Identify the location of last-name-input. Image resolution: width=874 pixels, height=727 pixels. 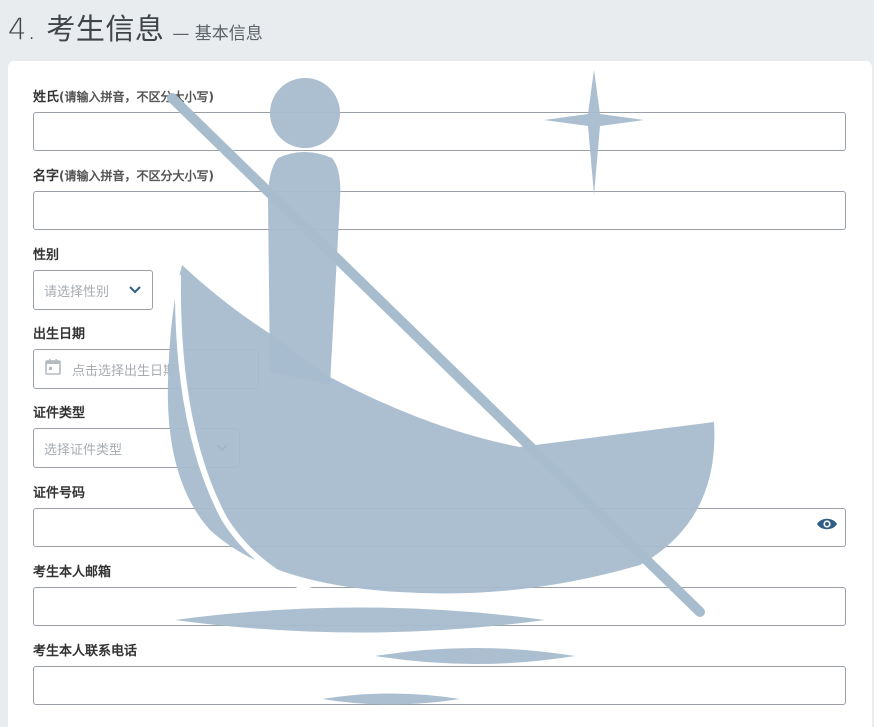
(439, 131).